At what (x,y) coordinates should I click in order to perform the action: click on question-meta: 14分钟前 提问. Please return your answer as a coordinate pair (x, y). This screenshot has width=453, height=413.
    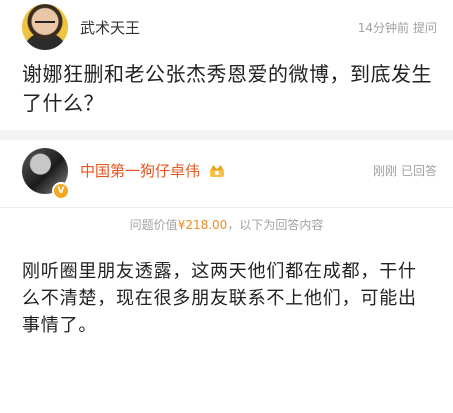
    Looking at the image, I should click on (397, 27).